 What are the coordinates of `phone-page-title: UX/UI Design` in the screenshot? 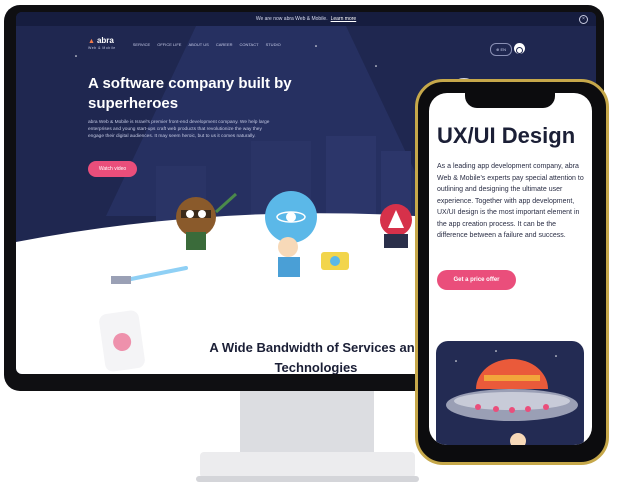 It's located at (506, 135).